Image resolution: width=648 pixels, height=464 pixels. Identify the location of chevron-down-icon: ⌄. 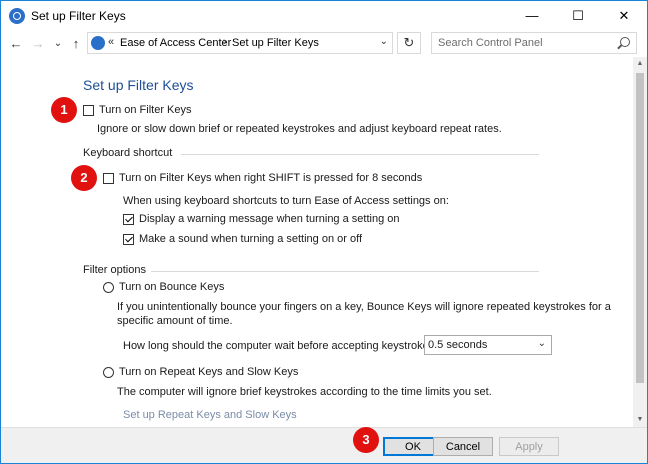
(541, 343).